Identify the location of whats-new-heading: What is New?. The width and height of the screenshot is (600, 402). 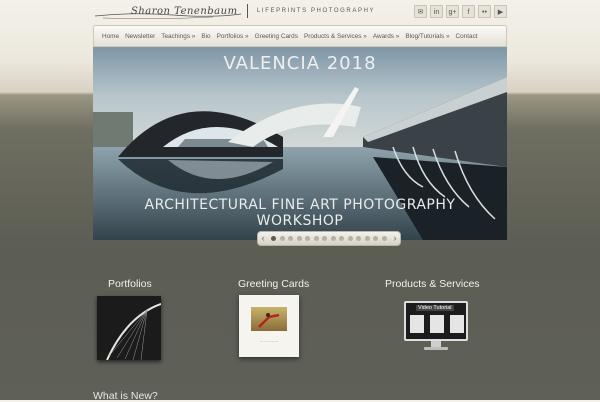
(125, 396).